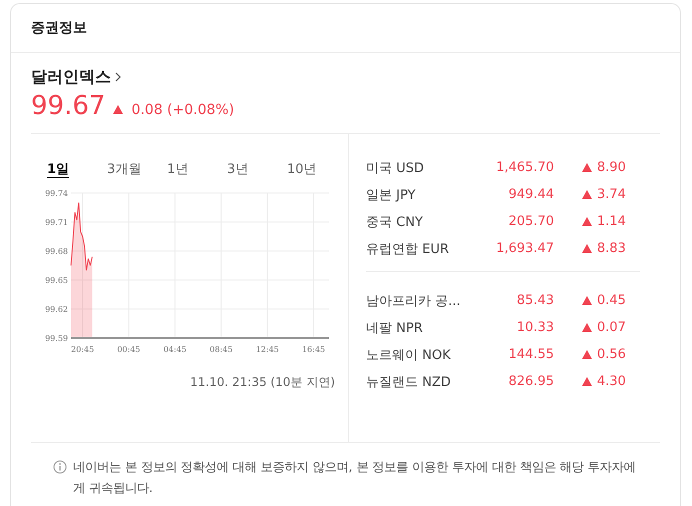 The image size is (692, 506). Describe the element at coordinates (56, 193) in the screenshot. I see `y-axis-label: 99.74` at that location.